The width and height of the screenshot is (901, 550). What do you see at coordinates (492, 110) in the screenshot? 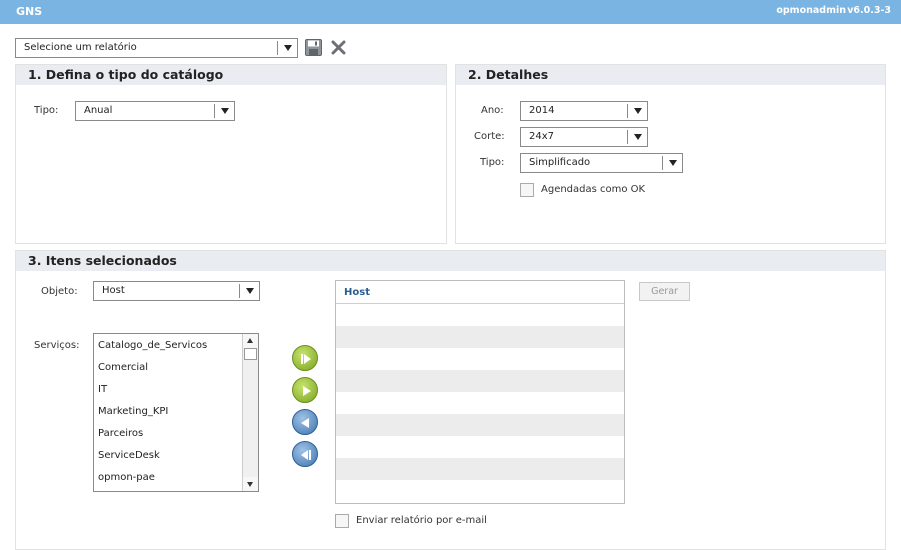
I see `ano-label: Ano:` at bounding box center [492, 110].